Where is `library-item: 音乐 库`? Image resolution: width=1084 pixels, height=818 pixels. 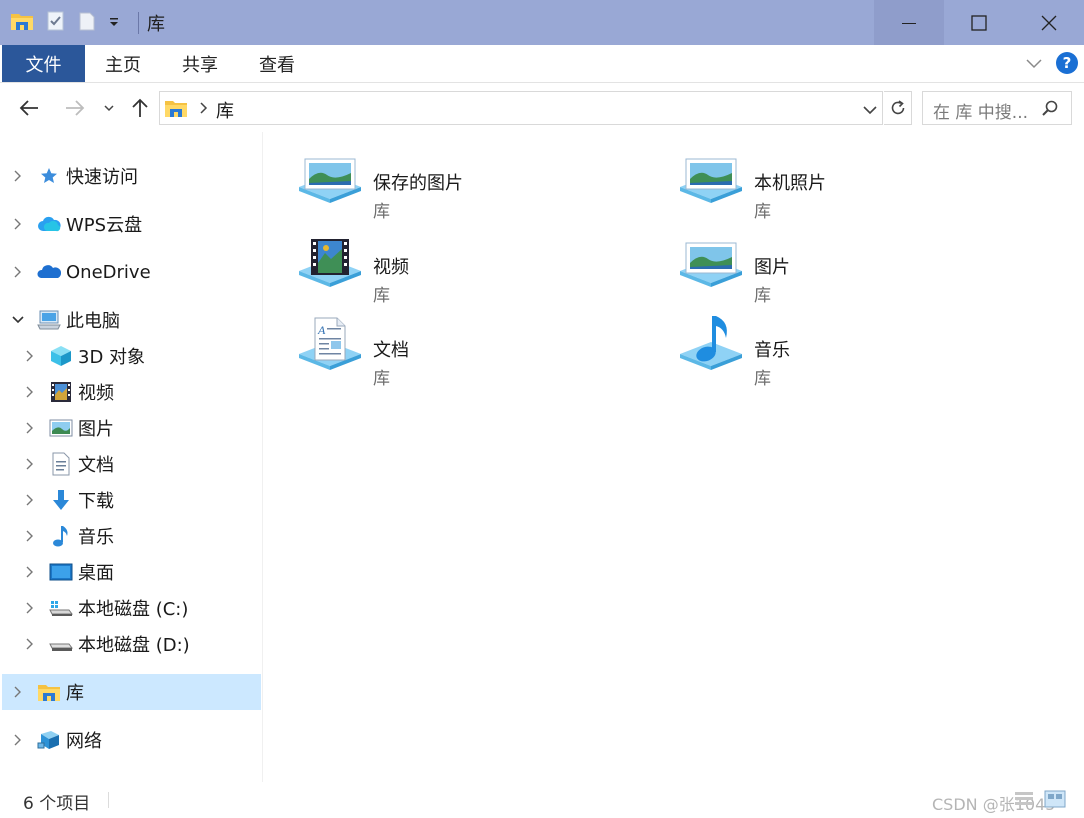 library-item: 音乐 库 is located at coordinates (858, 350).